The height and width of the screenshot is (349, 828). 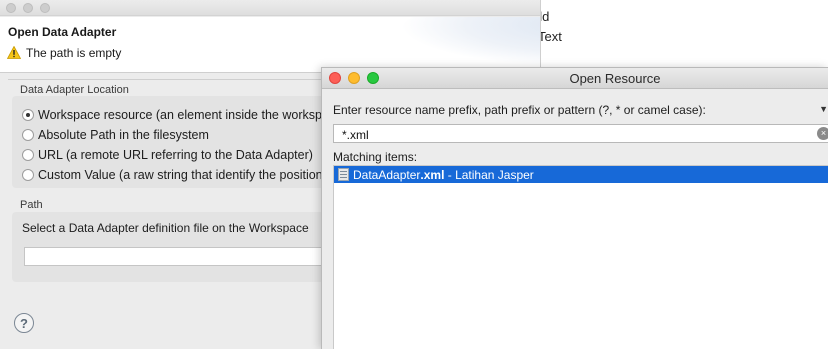 I want to click on close-button, so click(x=11, y=8).